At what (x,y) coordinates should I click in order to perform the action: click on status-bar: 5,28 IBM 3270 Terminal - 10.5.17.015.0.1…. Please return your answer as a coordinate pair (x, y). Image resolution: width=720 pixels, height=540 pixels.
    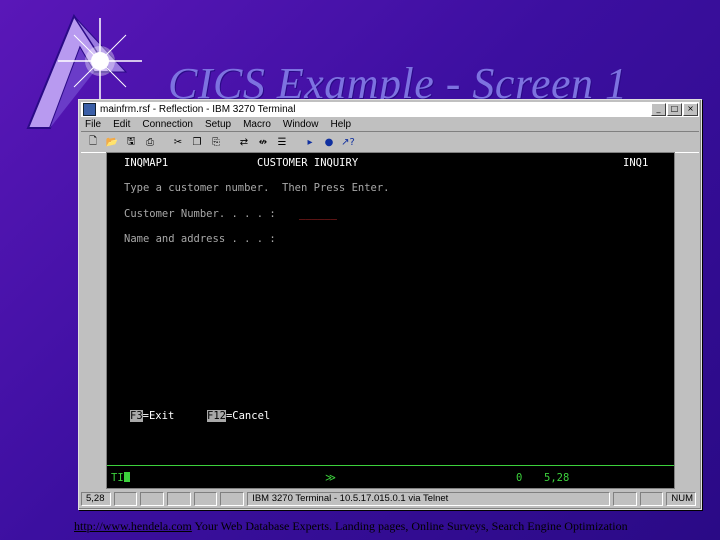
    Looking at the image, I should click on (390, 499).